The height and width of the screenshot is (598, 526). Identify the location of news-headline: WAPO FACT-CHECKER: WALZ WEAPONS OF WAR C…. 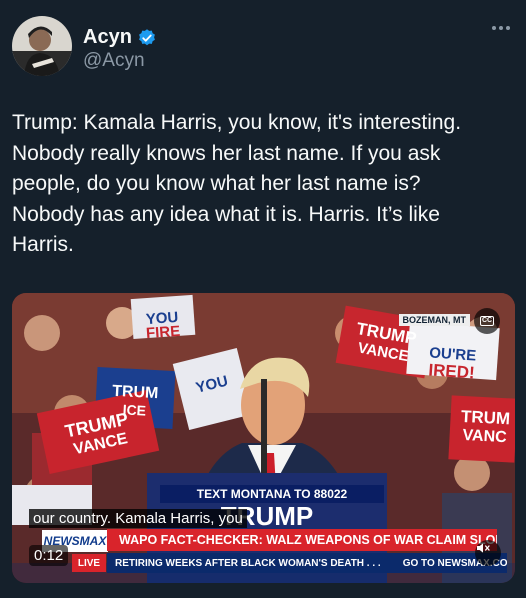
(302, 540).